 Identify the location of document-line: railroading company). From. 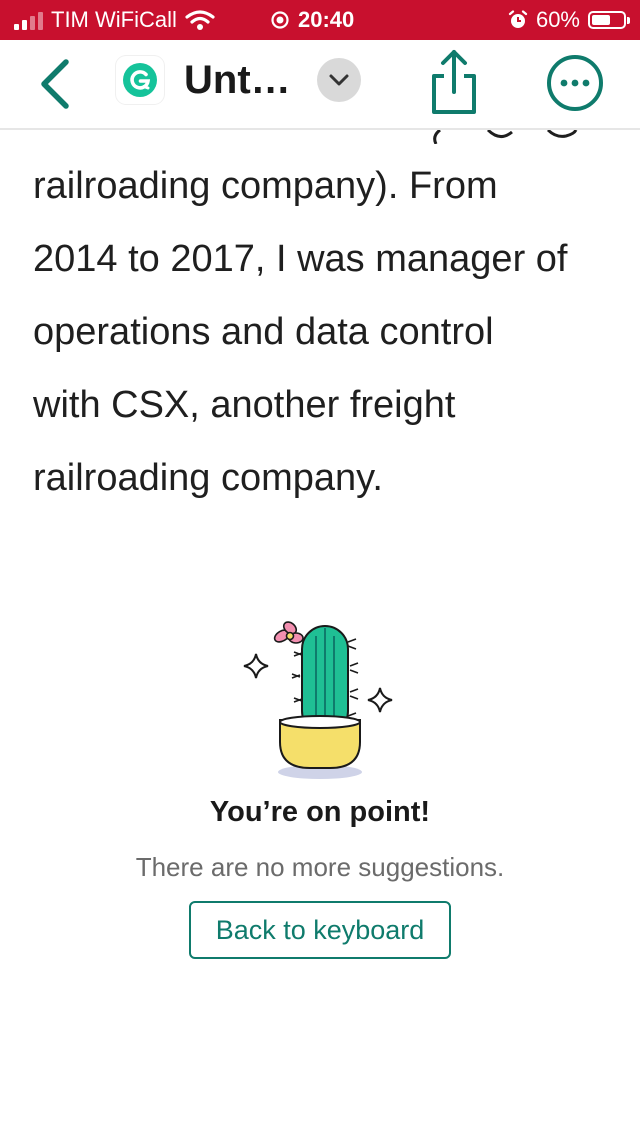
(265, 186).